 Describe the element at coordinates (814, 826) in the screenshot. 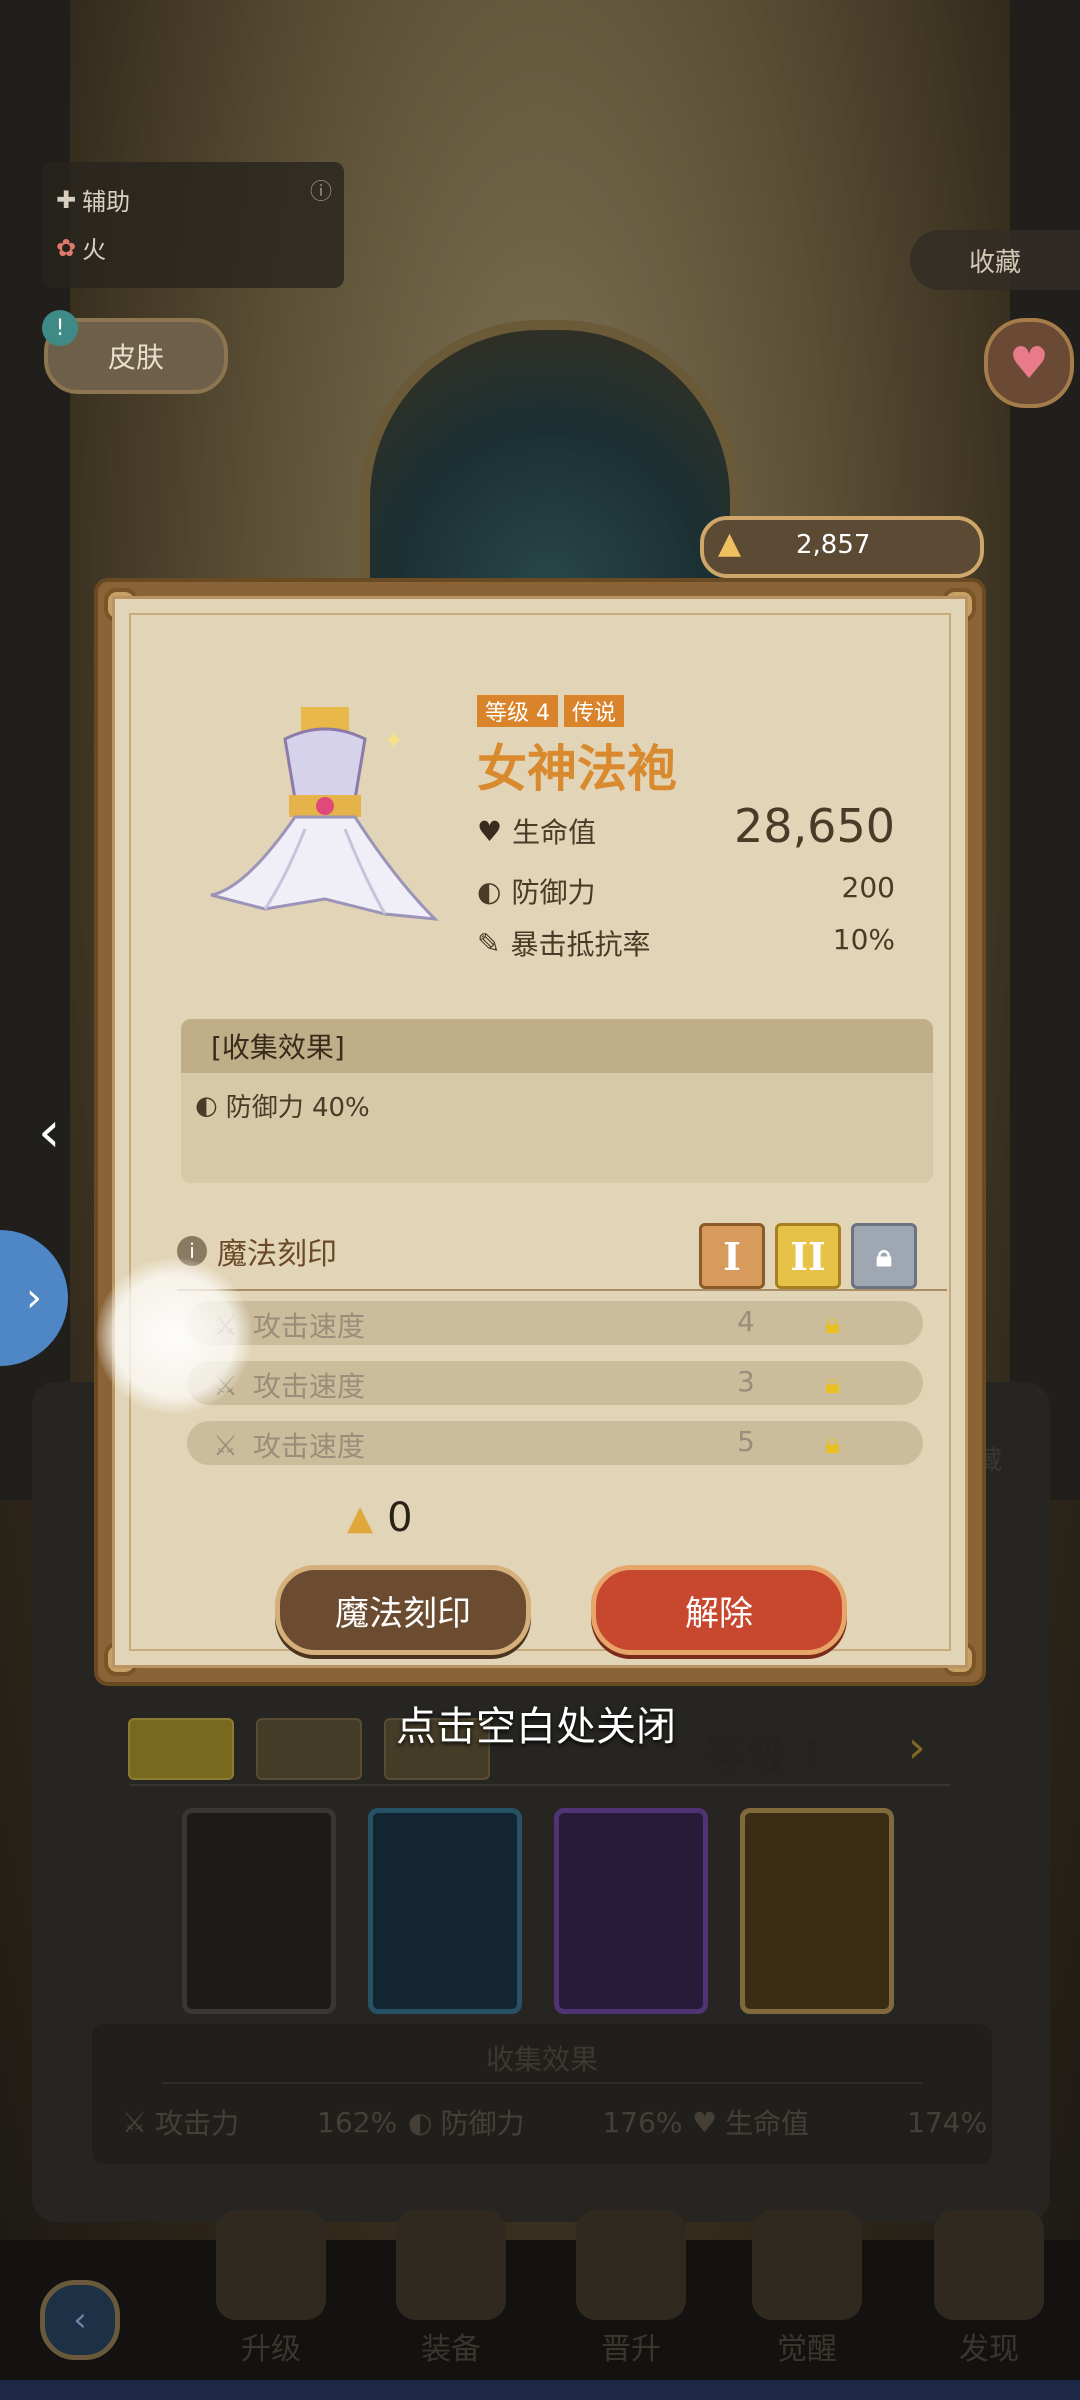

I see `stat-hp-value: 28,650` at that location.